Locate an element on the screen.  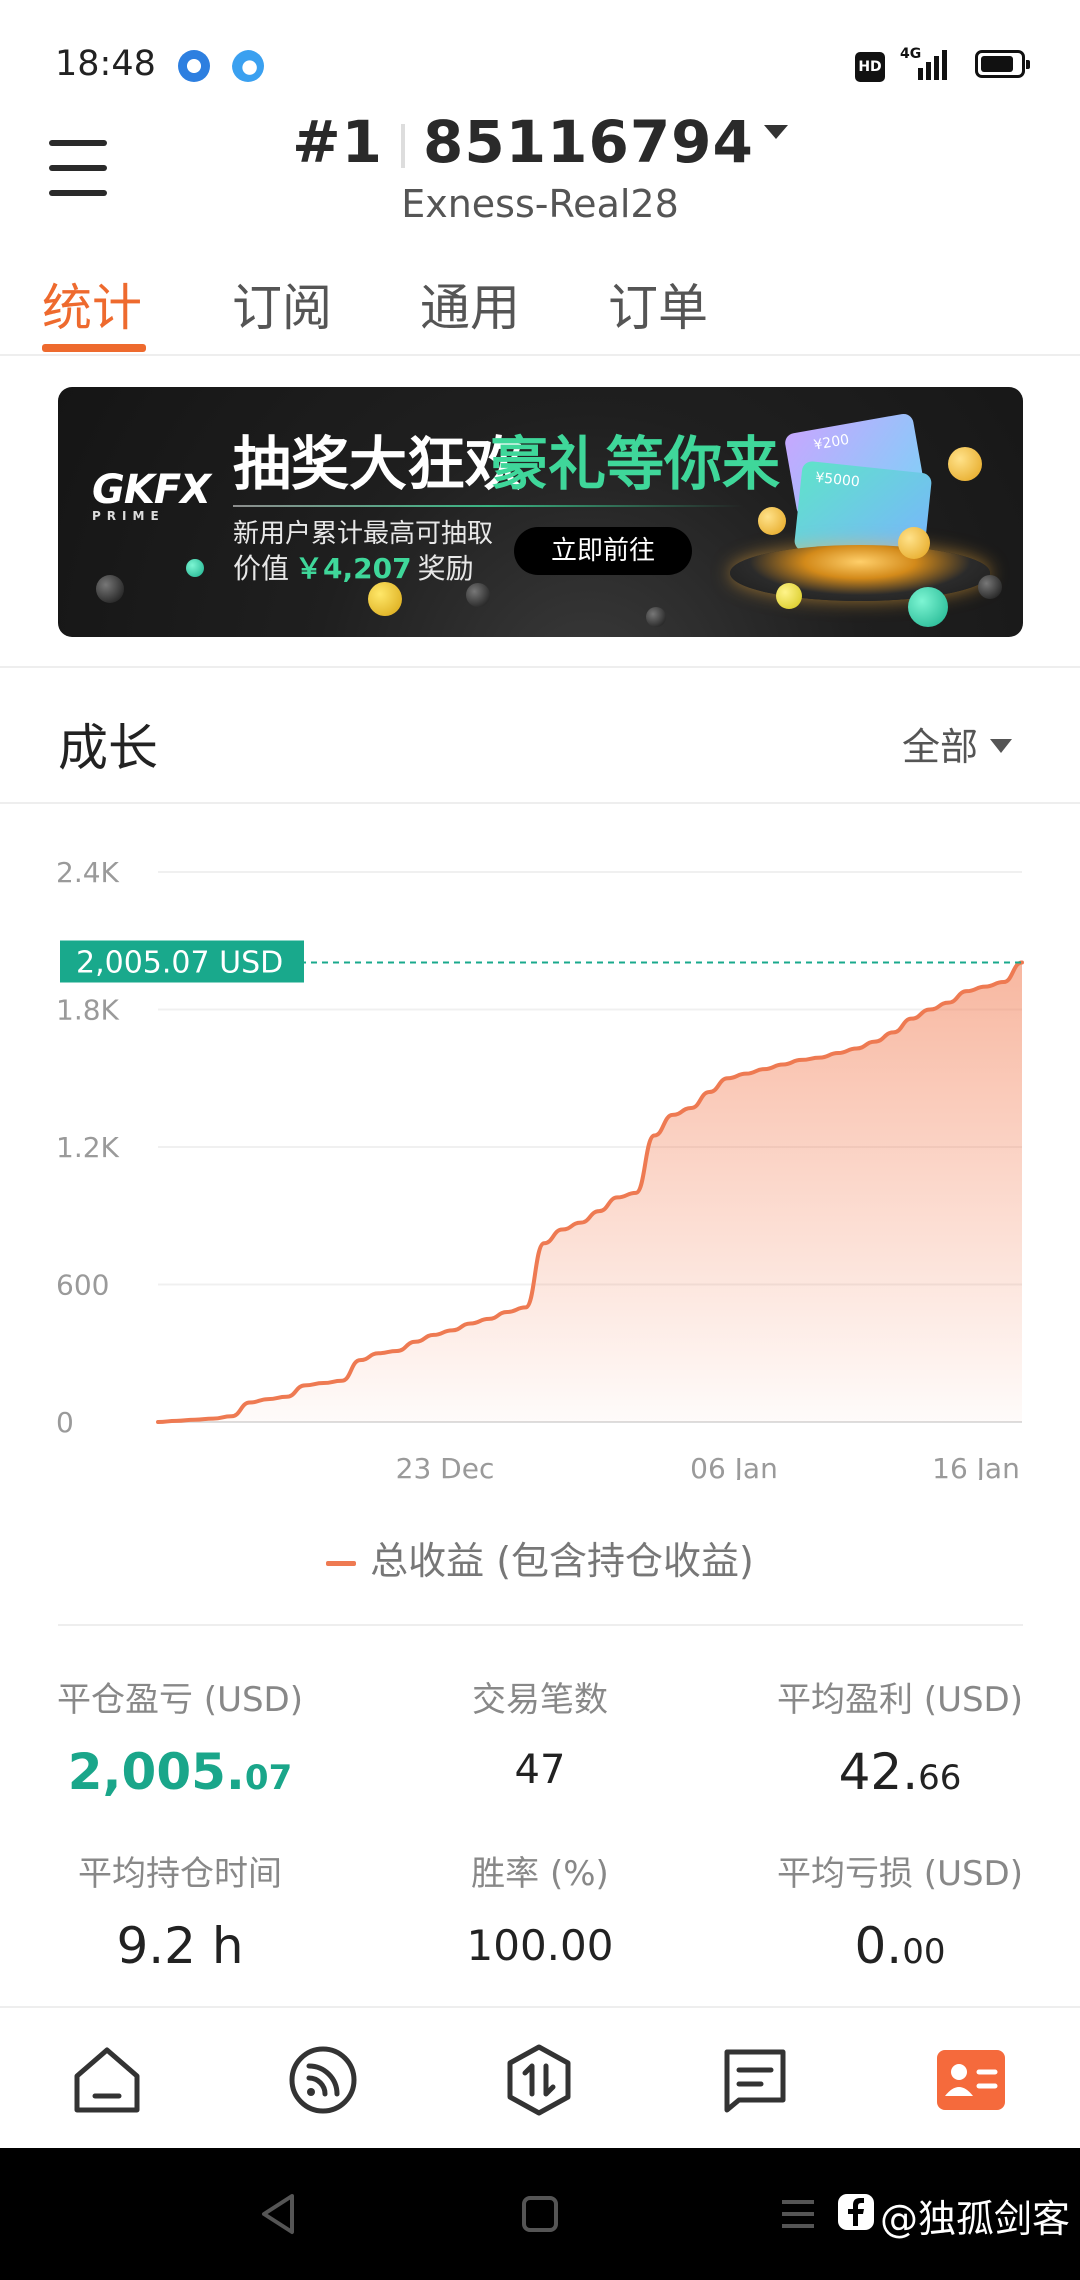
profile-icon is located at coordinates (971, 2080).